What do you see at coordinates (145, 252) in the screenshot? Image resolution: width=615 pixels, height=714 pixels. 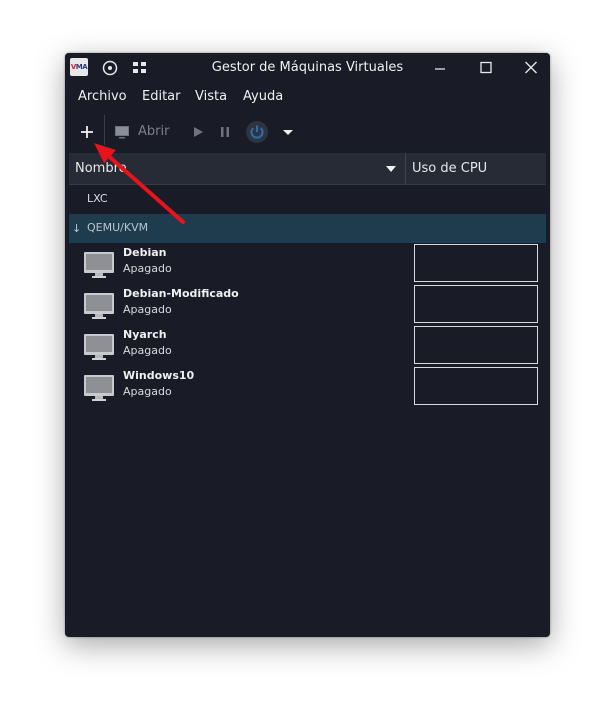 I see `vm-name: Debian` at bounding box center [145, 252].